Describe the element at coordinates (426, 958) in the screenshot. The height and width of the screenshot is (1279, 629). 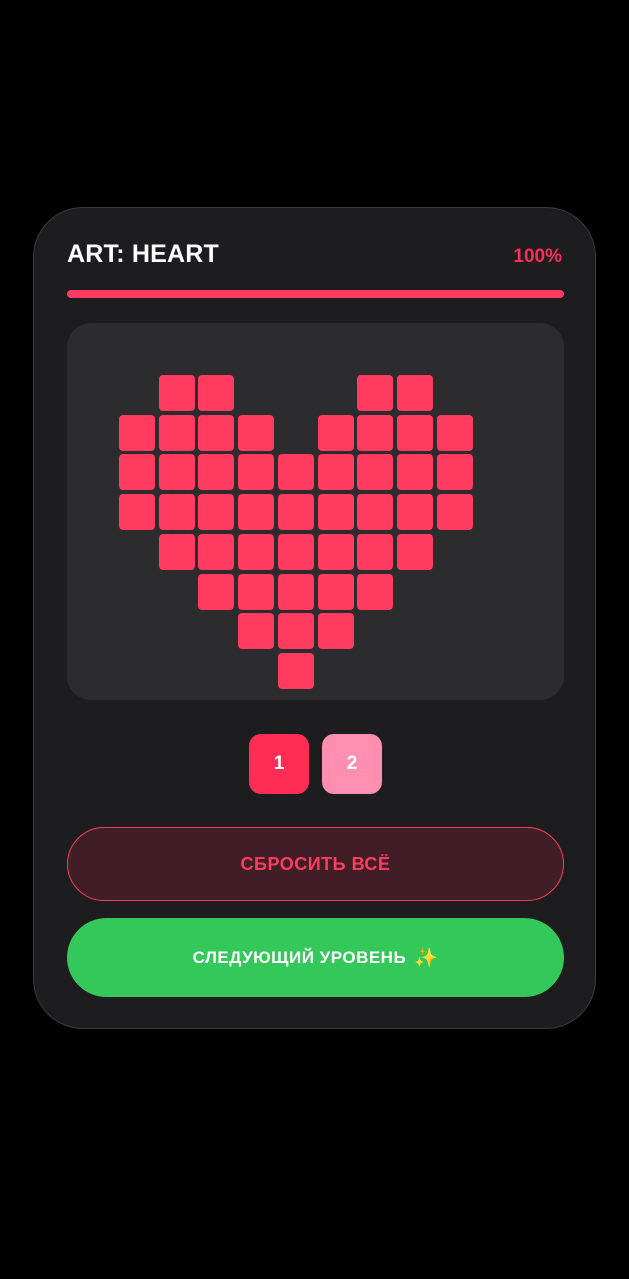
I see `sparkles-icon: ✨` at that location.